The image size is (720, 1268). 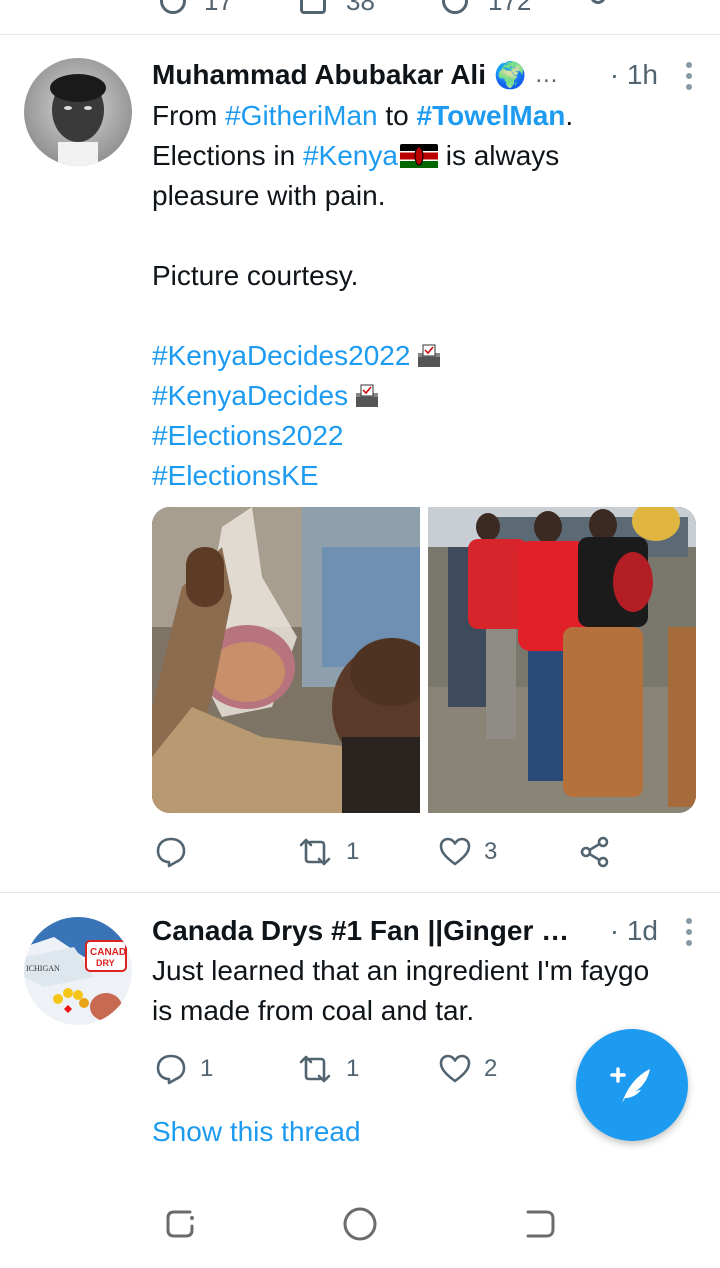 I want to click on compose-tweet-button, so click(x=632, y=1085).